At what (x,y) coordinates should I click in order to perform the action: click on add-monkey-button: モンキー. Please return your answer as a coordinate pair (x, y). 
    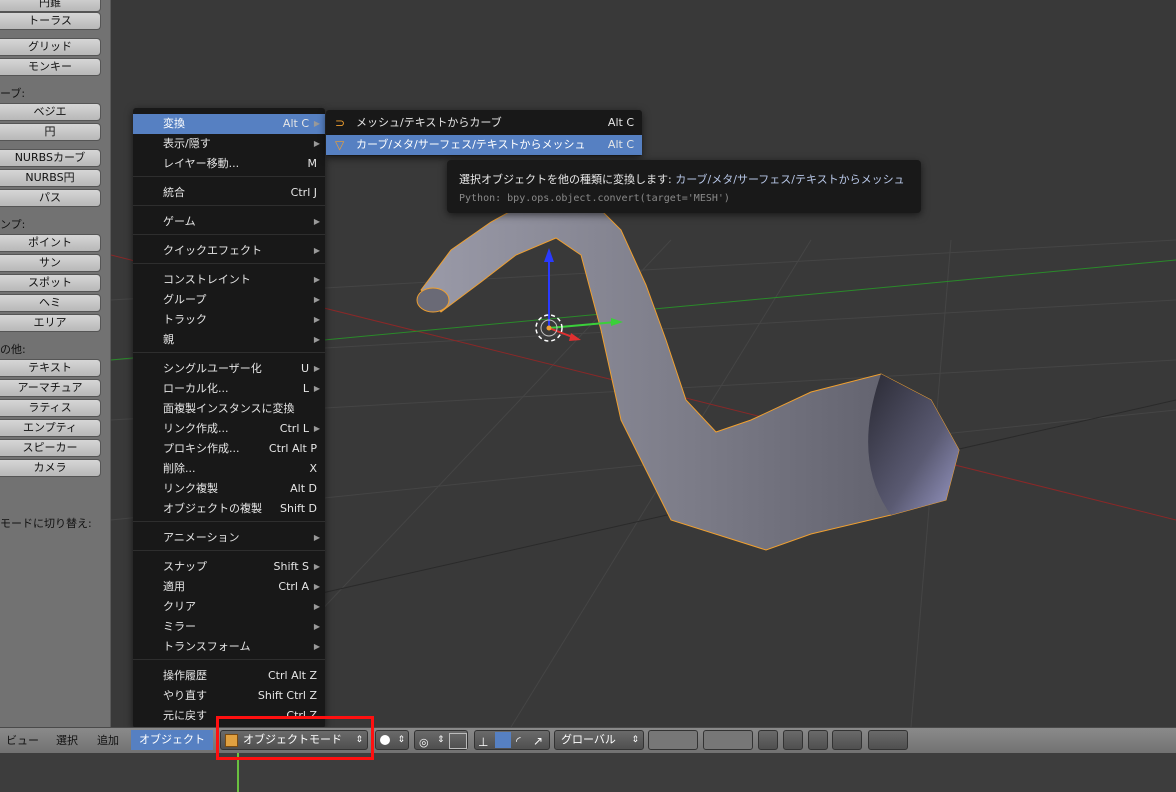
    Looking at the image, I should click on (50, 67).